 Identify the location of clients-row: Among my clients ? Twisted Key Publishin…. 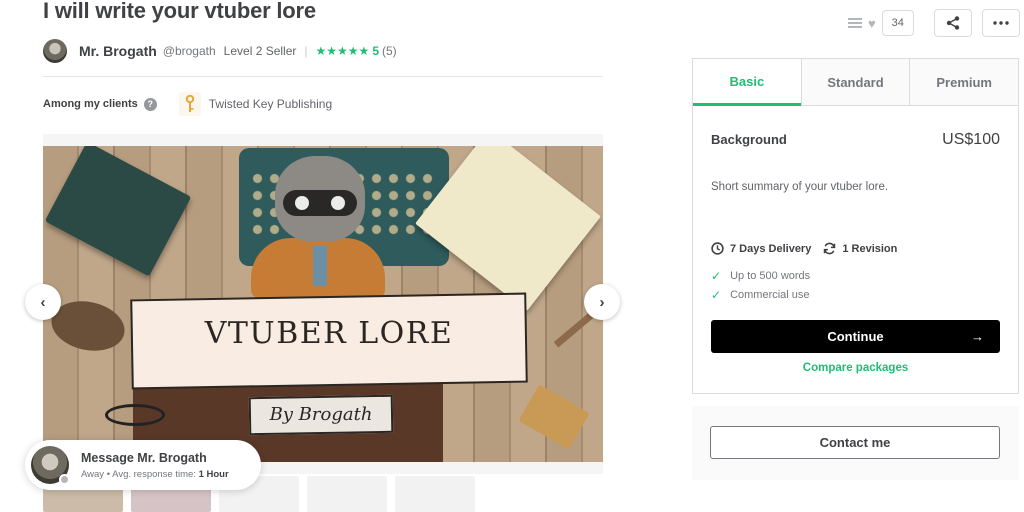
(187, 104).